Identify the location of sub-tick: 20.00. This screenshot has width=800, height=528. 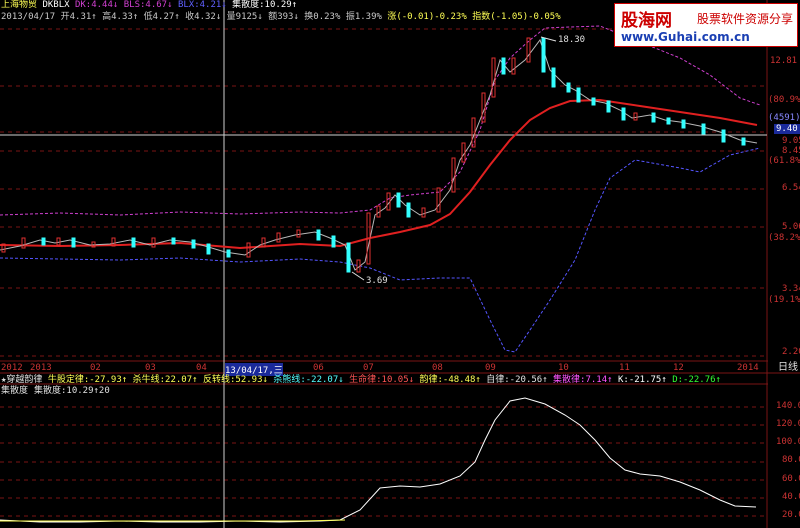
(791, 515).